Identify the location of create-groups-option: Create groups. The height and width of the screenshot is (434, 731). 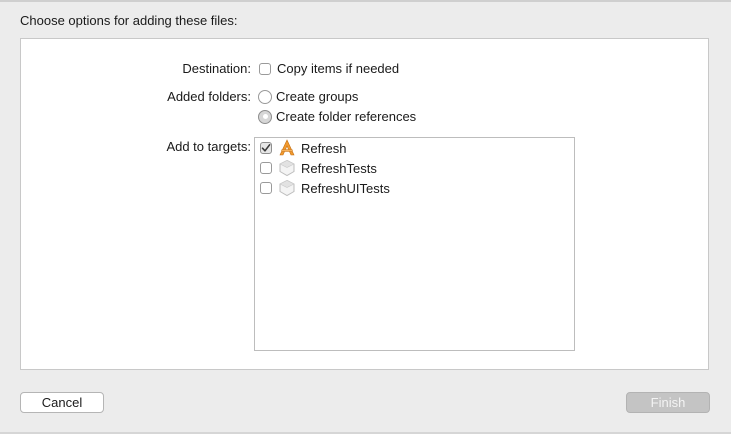
(308, 96).